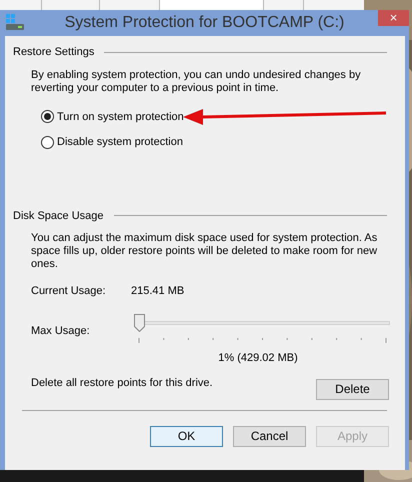 The width and height of the screenshot is (412, 482). Describe the element at coordinates (258, 358) in the screenshot. I see `max-usage-reading: 1% (429.02 MB)` at that location.